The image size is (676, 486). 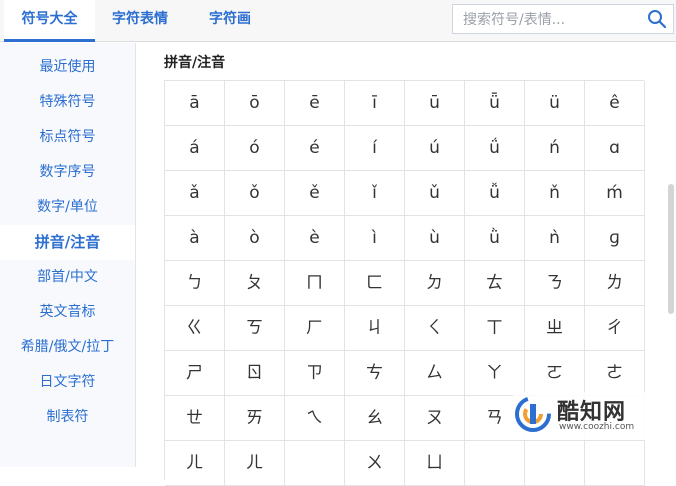 I want to click on symbol-cell: ㄠ, so click(x=375, y=418).